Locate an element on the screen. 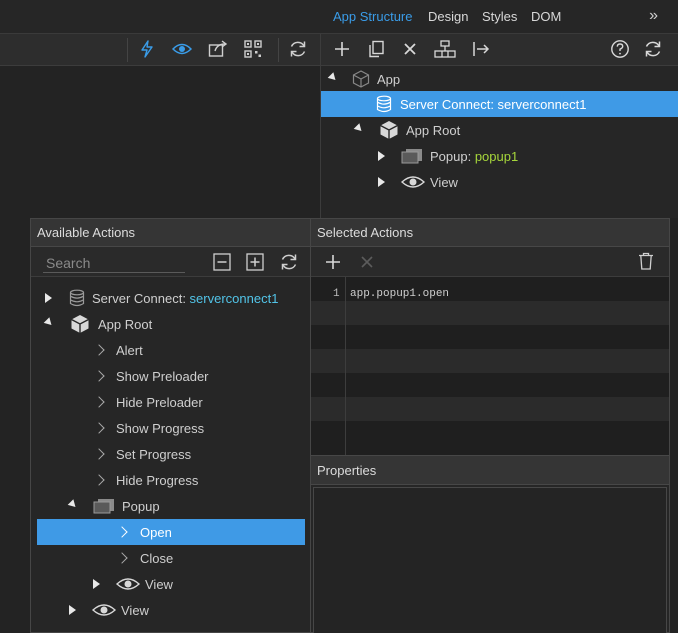  action-item: Alert is located at coordinates (171, 350).